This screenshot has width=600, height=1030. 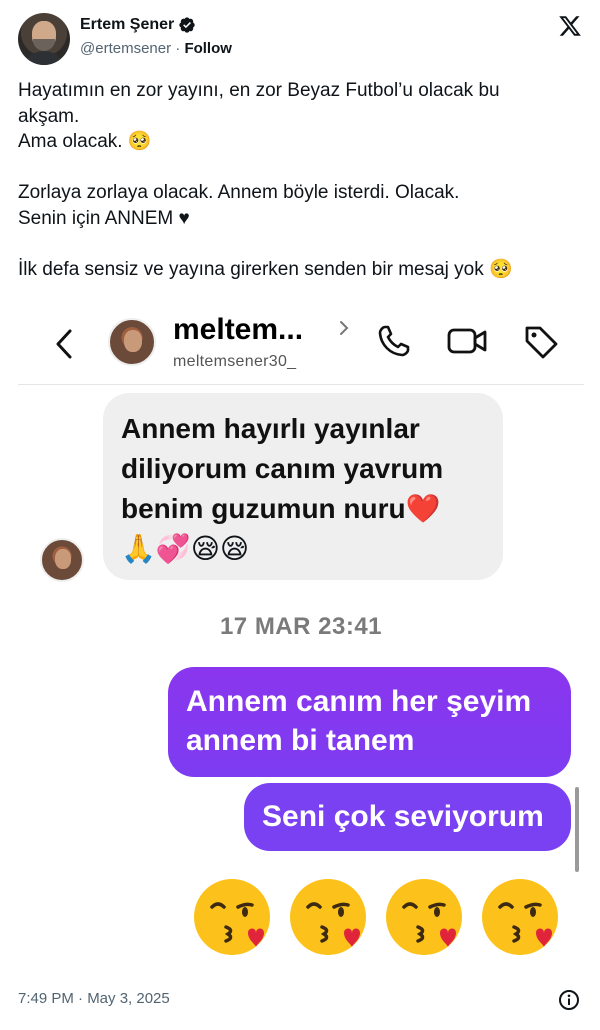 I want to click on incoming-avatar-face, so click(x=63, y=559).